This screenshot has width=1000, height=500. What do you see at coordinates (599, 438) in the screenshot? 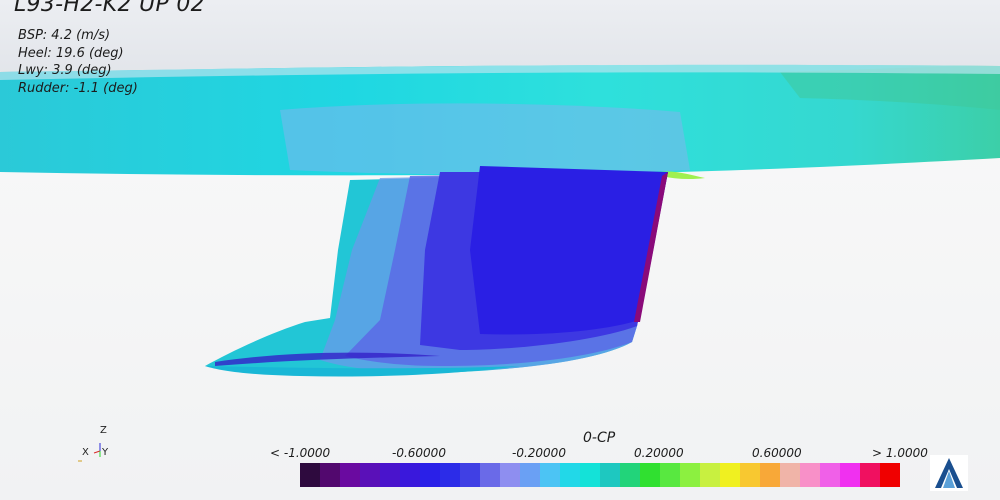
I see `colorbar-title: 0-CP` at bounding box center [599, 438].